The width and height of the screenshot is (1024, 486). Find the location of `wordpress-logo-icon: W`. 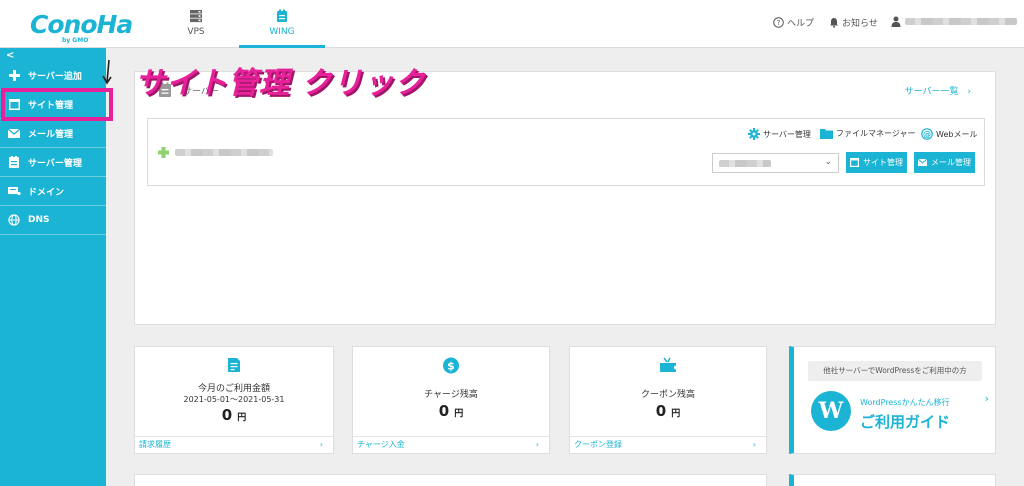

wordpress-logo-icon: W is located at coordinates (831, 411).